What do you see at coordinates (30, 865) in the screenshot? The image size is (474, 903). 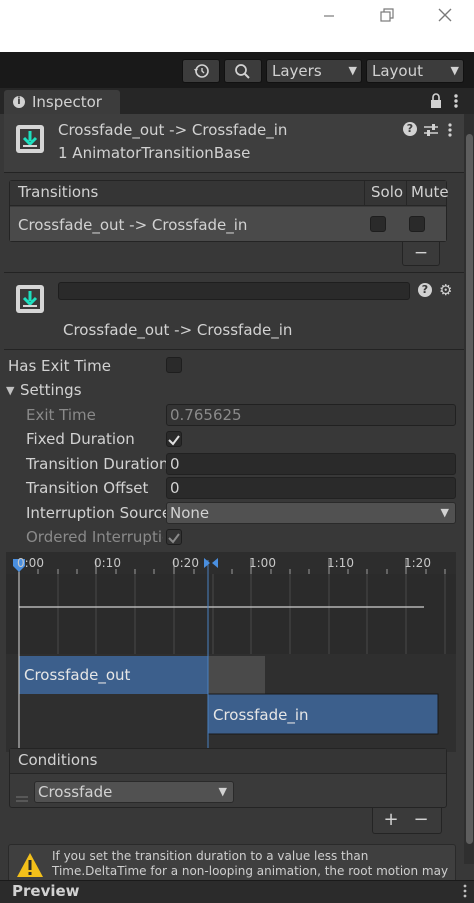 I see `warning-icon` at bounding box center [30, 865].